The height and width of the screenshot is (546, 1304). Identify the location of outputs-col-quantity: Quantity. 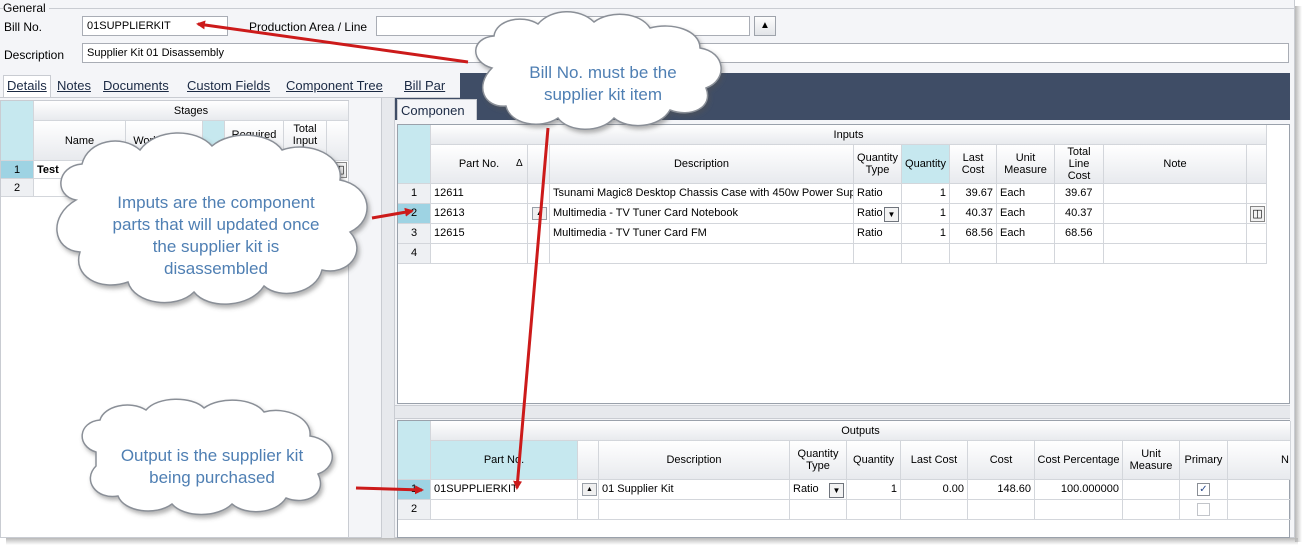
(874, 460).